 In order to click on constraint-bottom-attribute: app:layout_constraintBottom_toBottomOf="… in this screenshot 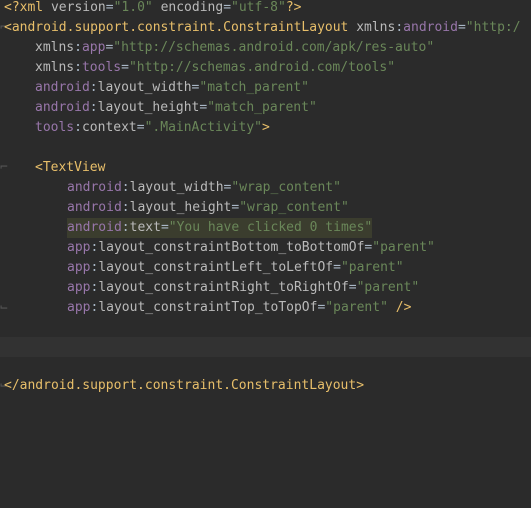, I will do `click(251, 247)`.